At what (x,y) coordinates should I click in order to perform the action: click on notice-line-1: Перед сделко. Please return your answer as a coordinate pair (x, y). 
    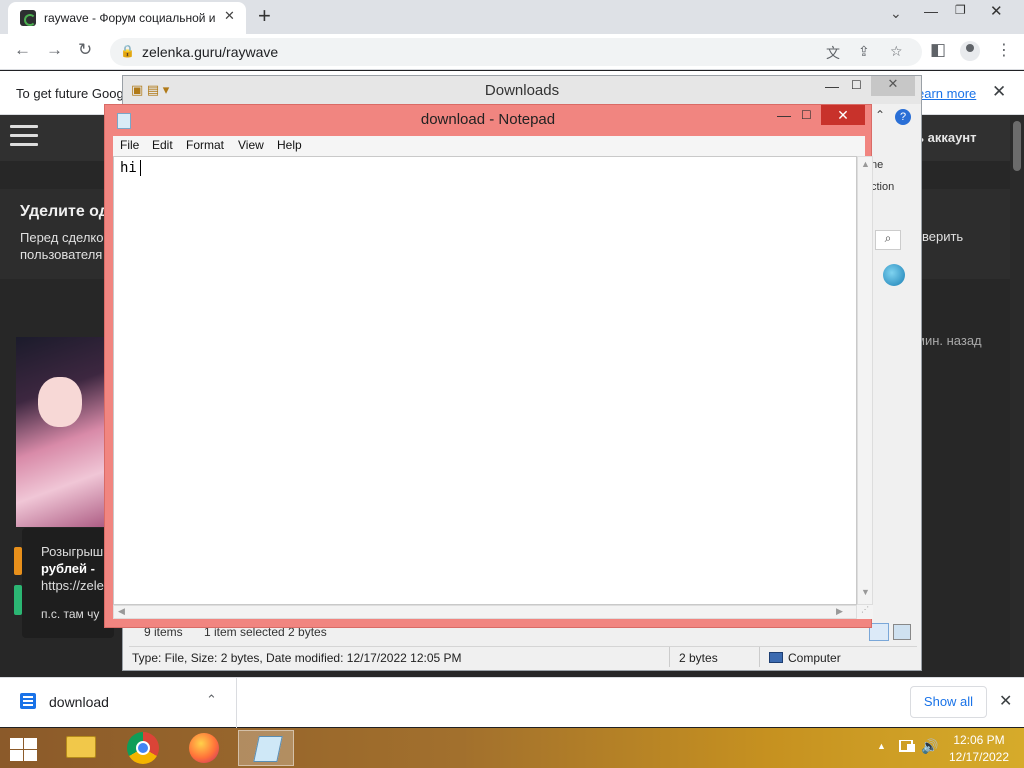
    Looking at the image, I should click on (62, 237).